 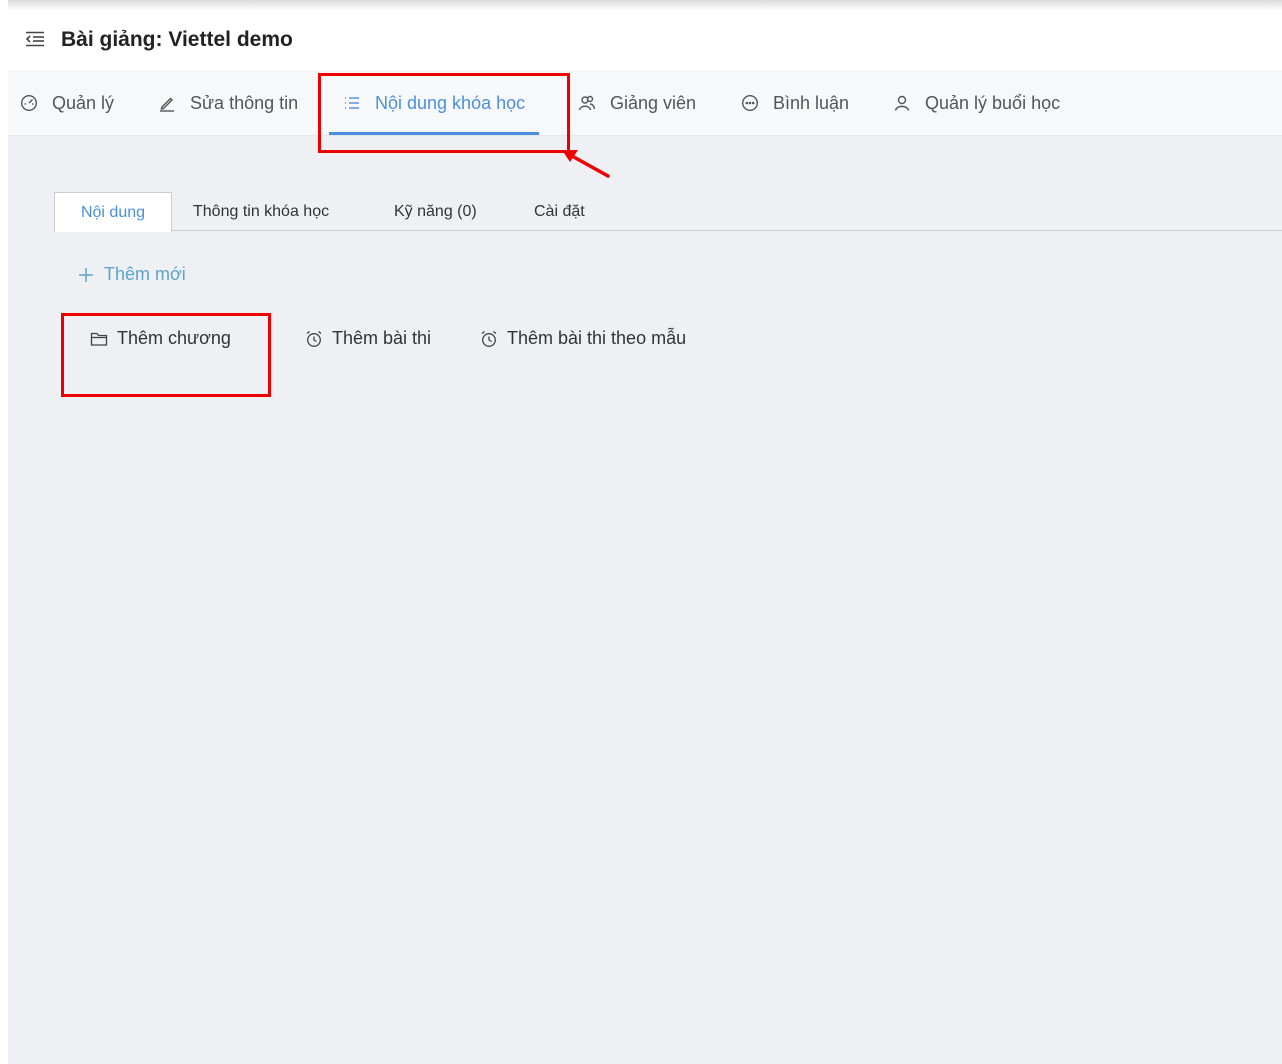 What do you see at coordinates (29, 103) in the screenshot?
I see `dashboard-icon` at bounding box center [29, 103].